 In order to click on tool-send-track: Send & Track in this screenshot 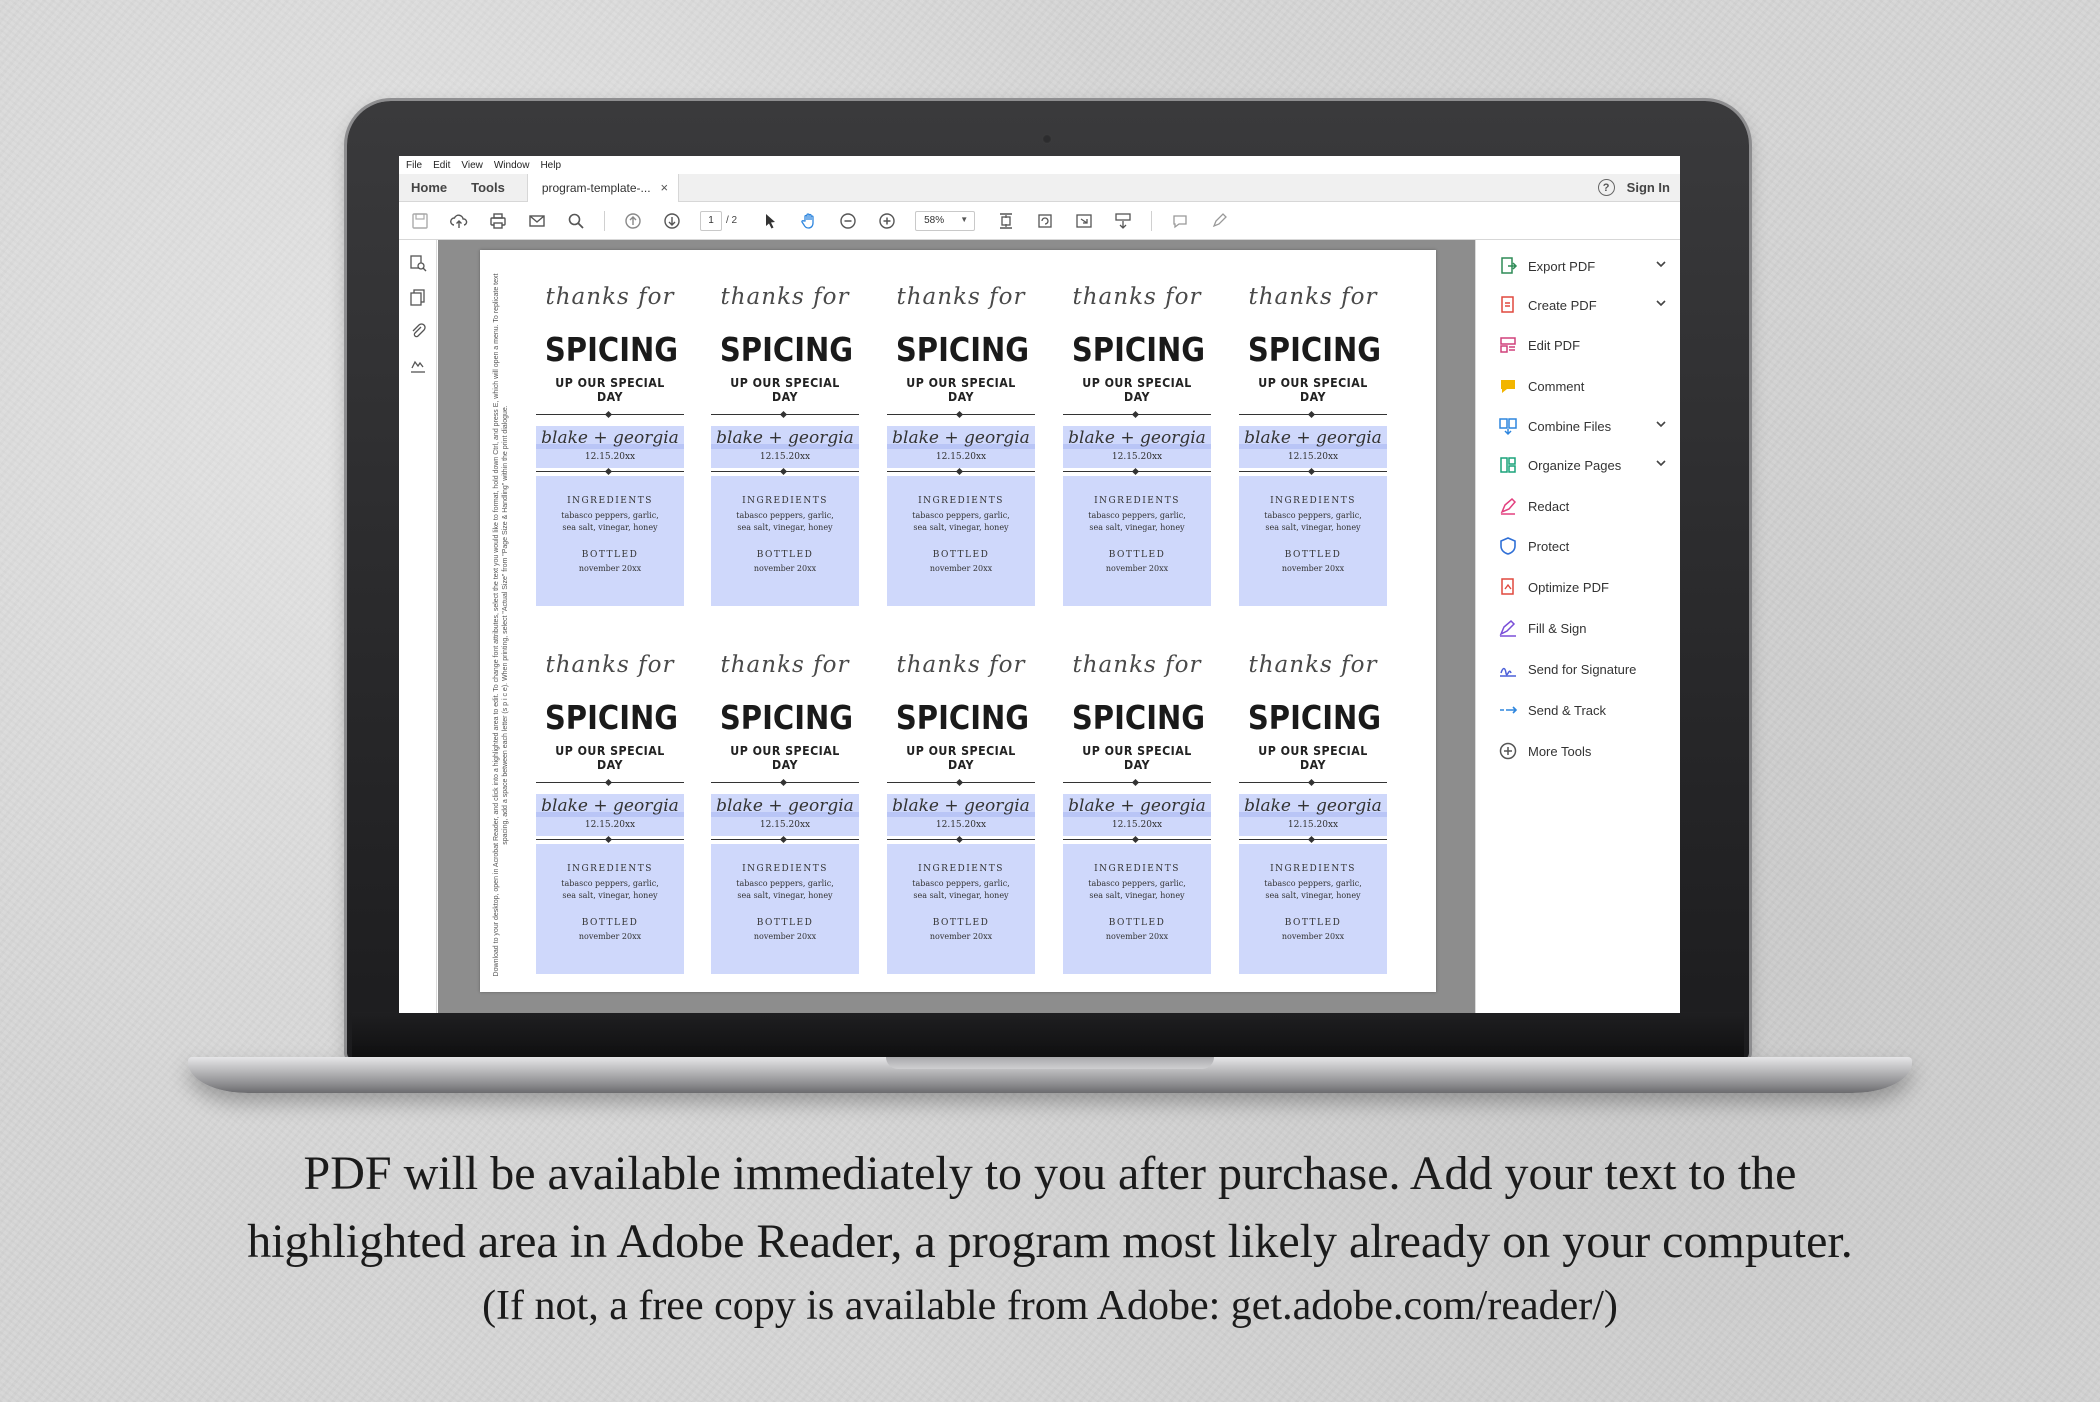, I will do `click(1583, 710)`.